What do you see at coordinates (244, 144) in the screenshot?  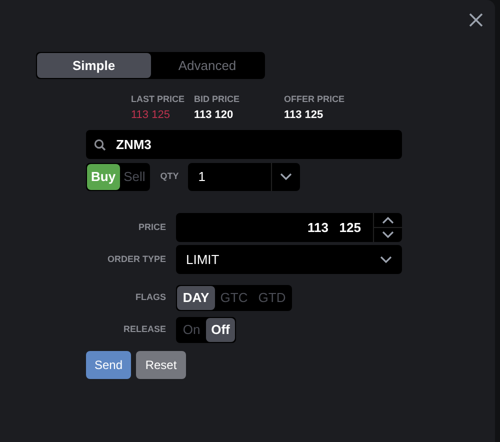 I see `symbol-search-field: ZNM3` at bounding box center [244, 144].